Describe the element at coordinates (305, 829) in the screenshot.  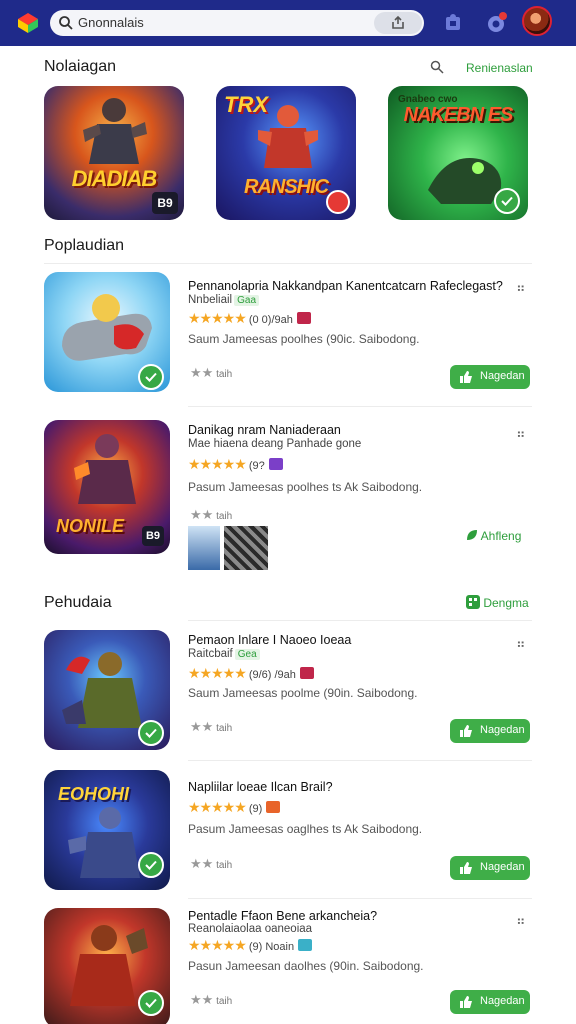
I see `app-description: Pasum Jameesas oaglhes ts Ak Saibodong.` at that location.